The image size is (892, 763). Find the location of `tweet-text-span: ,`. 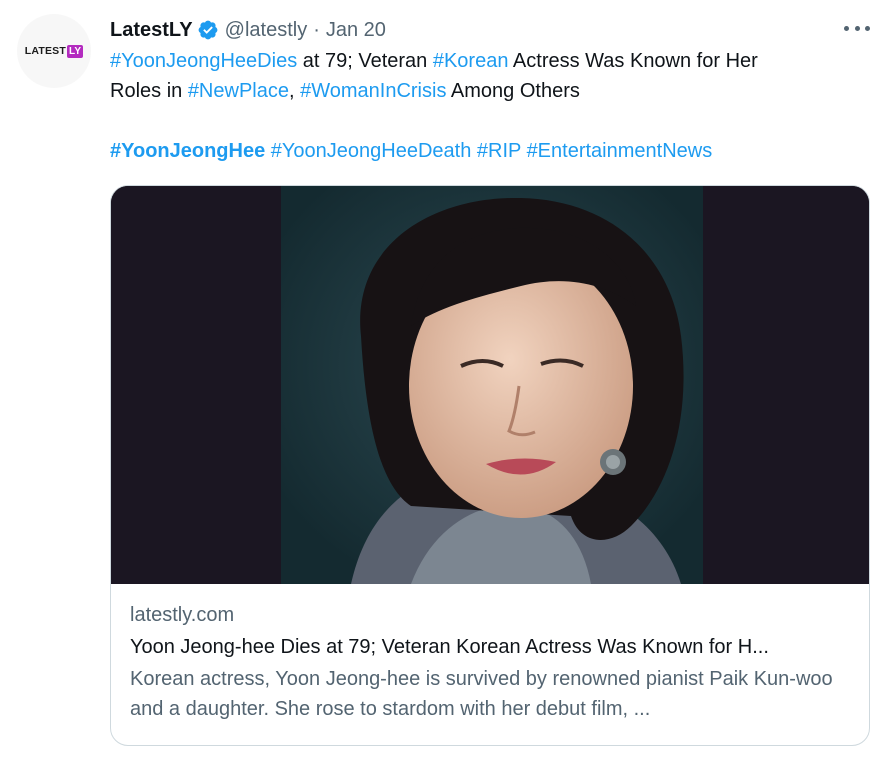

tweet-text-span: , is located at coordinates (294, 91).